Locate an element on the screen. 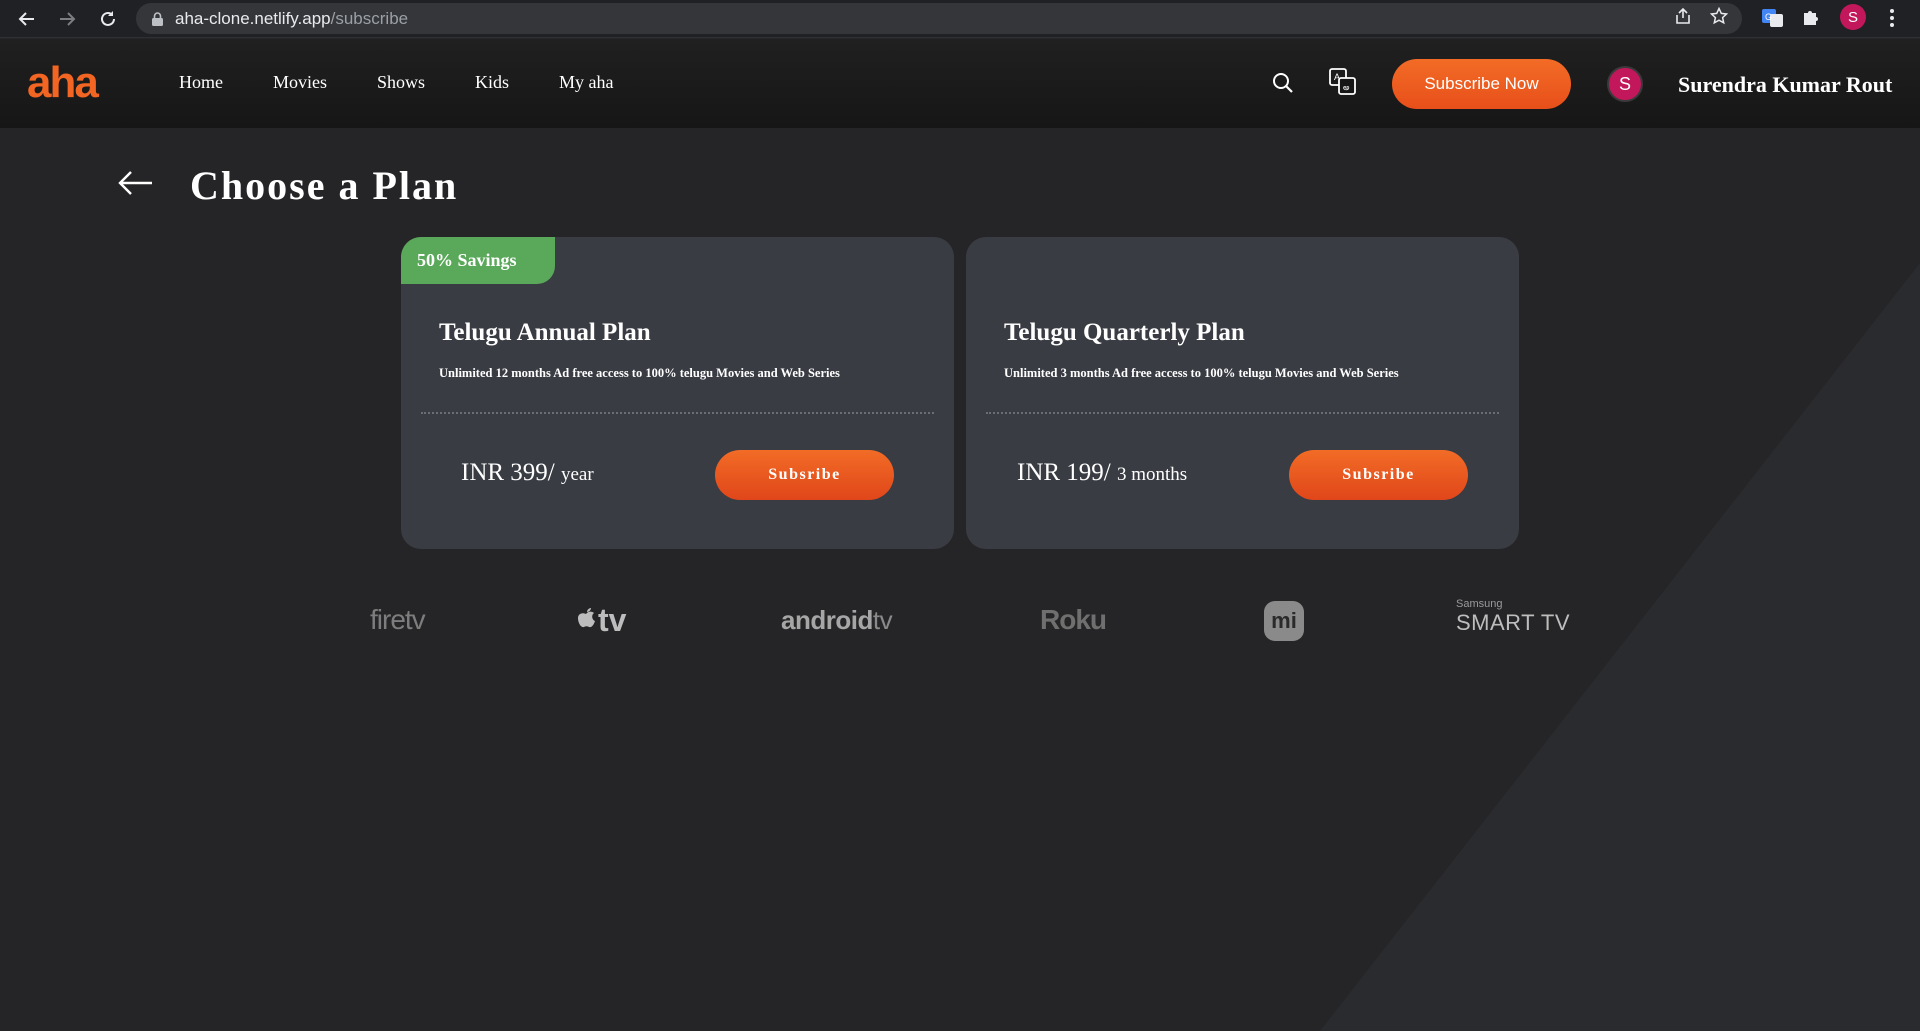  browser-menu-icon is located at coordinates (1892, 20).